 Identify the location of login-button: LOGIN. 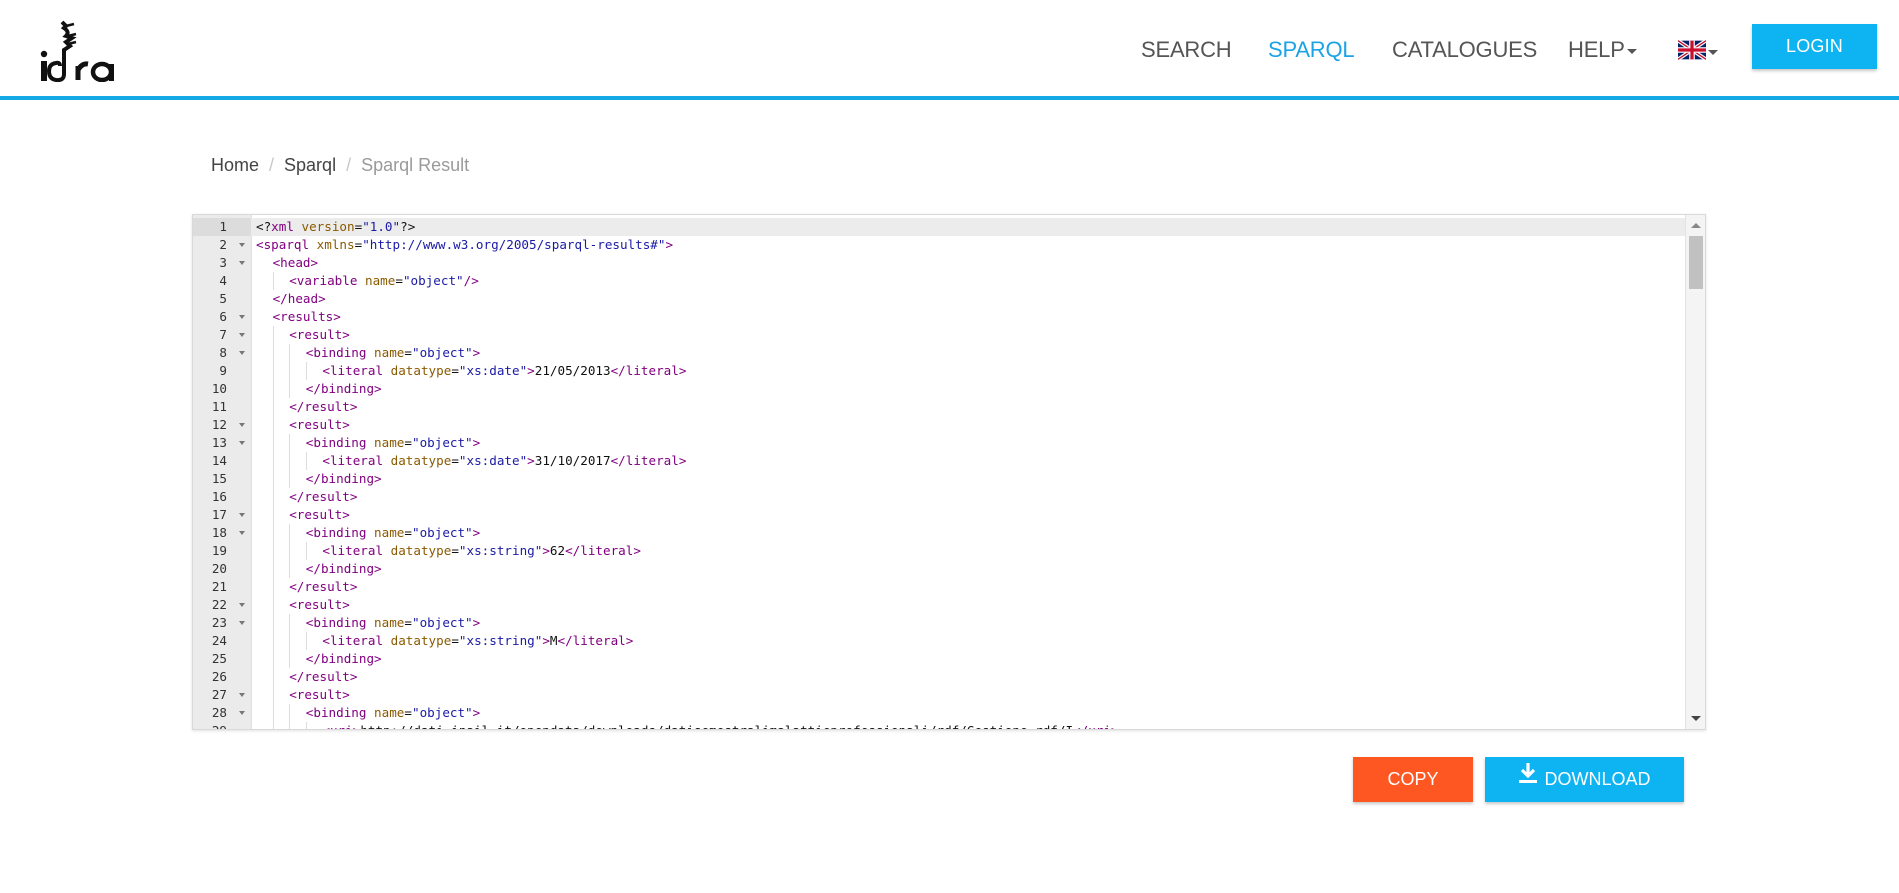
(1814, 46).